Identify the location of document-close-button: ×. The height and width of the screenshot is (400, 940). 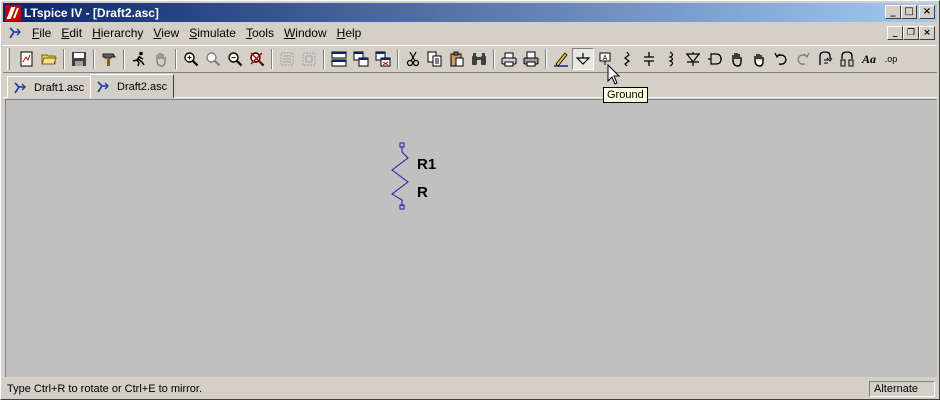
(927, 33).